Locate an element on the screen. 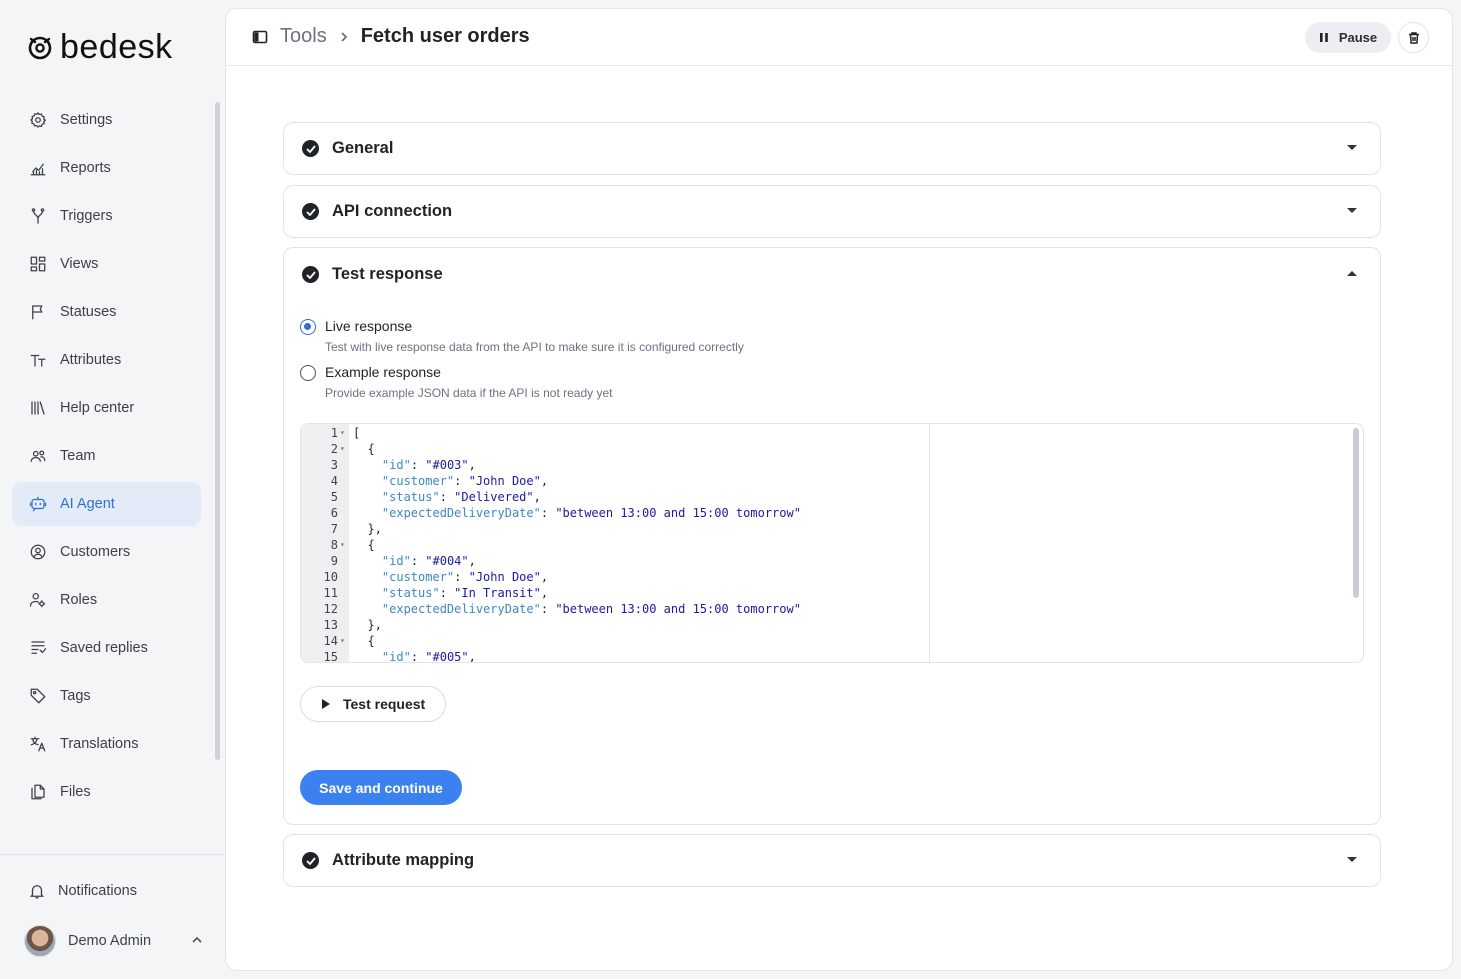 The height and width of the screenshot is (979, 1461). user-menu: Demo Admin is located at coordinates (114, 941).